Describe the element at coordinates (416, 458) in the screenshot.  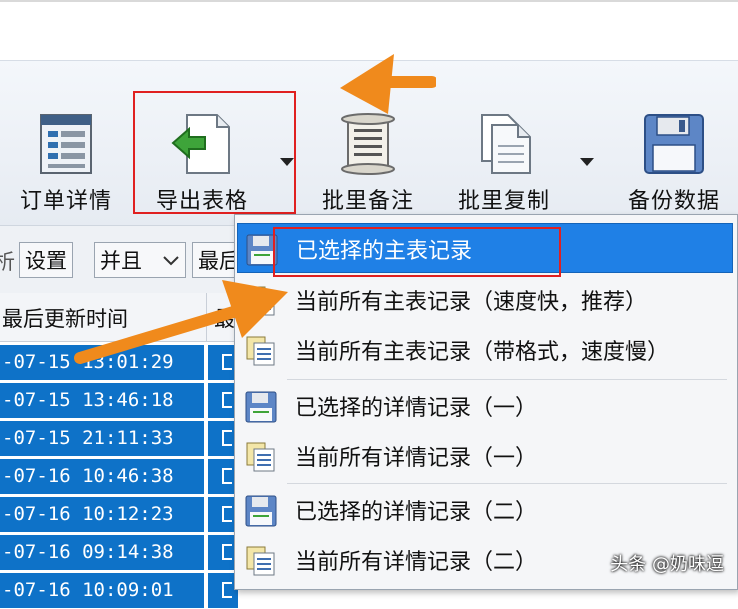
I see `menu-item-label: 当前所有详情记录（一）` at that location.